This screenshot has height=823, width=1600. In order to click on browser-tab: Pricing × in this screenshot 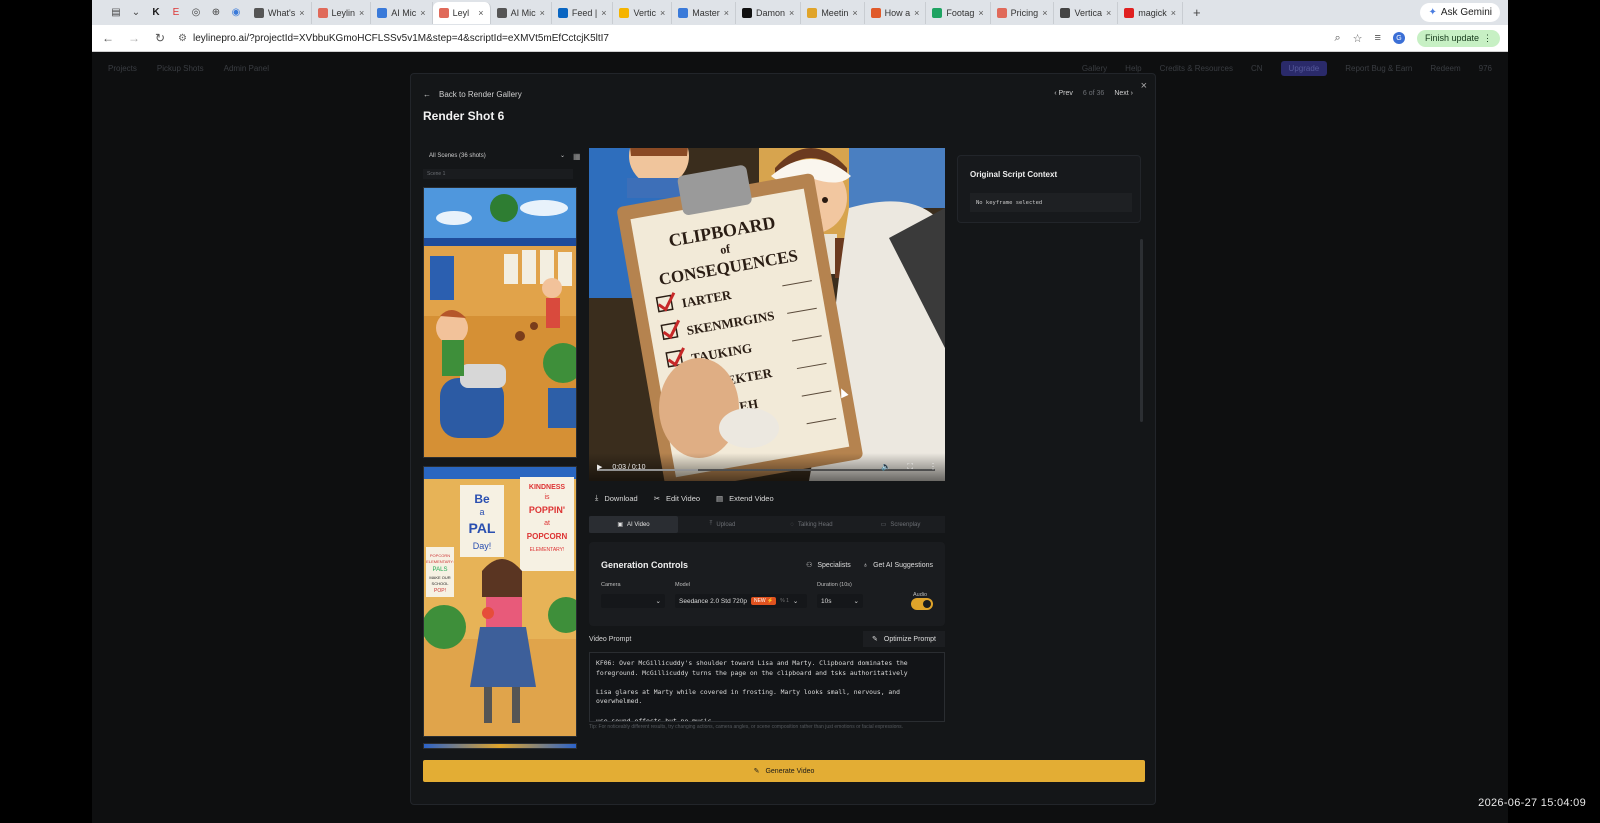, I will do `click(1023, 12)`.